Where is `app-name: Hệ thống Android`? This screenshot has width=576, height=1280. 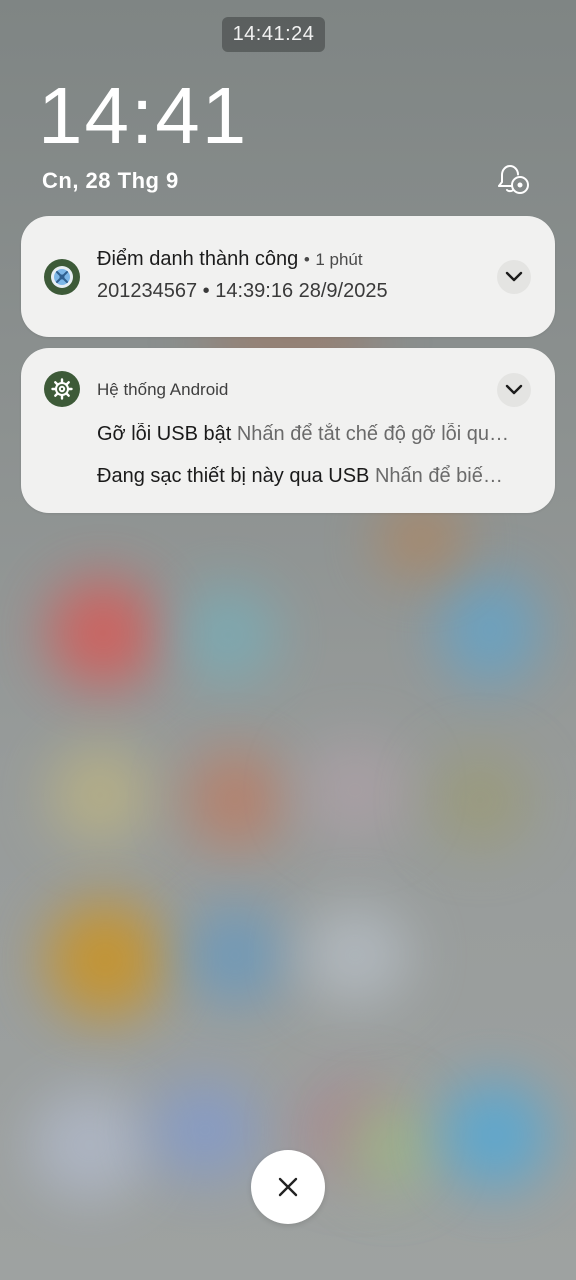
app-name: Hệ thống Android is located at coordinates (163, 389).